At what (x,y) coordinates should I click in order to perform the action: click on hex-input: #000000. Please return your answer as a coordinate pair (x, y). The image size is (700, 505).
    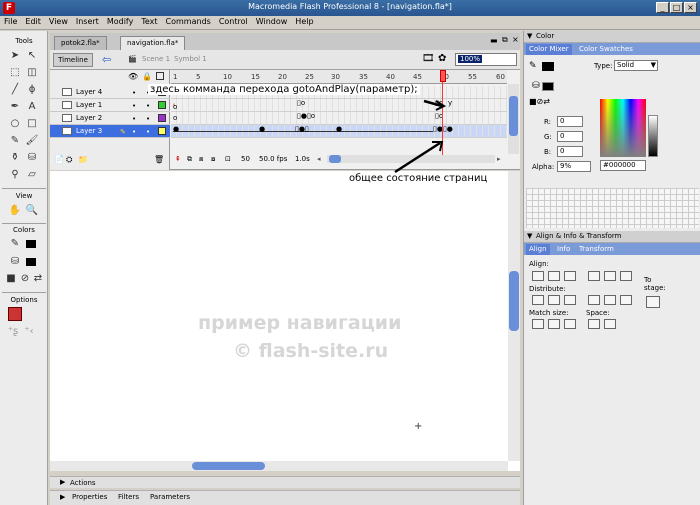
    Looking at the image, I should click on (623, 165).